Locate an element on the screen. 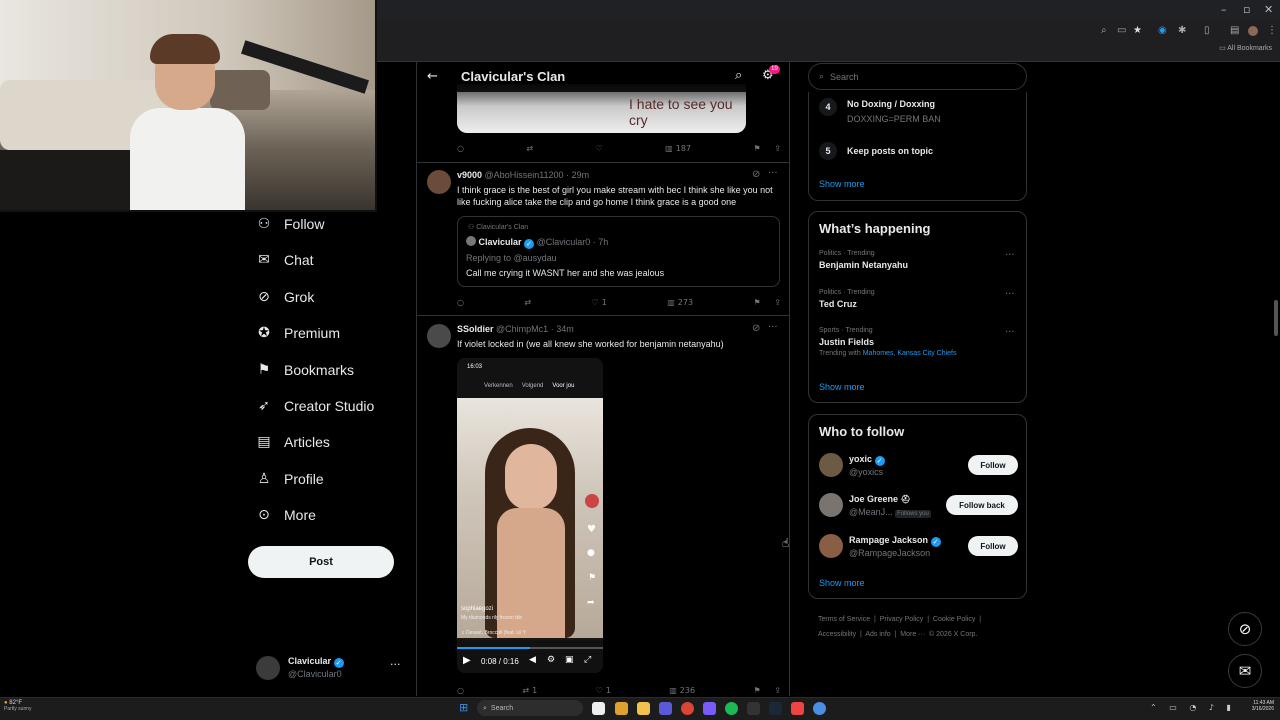 The width and height of the screenshot is (1280, 720). browser-menu-icon: ⋮ is located at coordinates (1272, 30).